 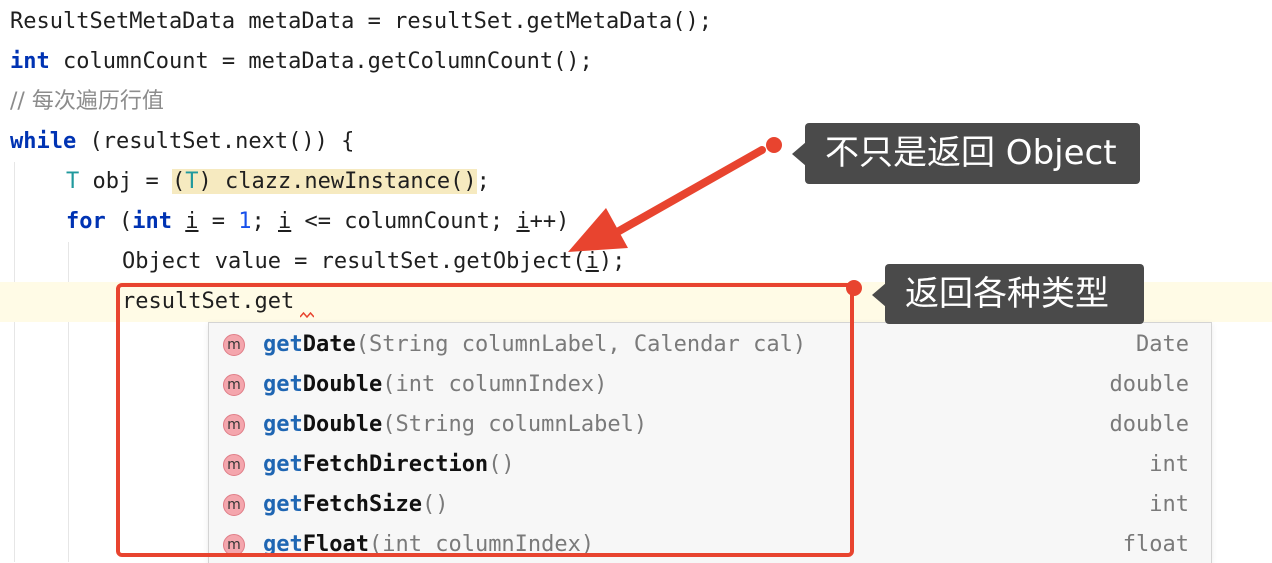 I want to click on annotation-tooltip-2: 返回各种类型, so click(x=1014, y=294).